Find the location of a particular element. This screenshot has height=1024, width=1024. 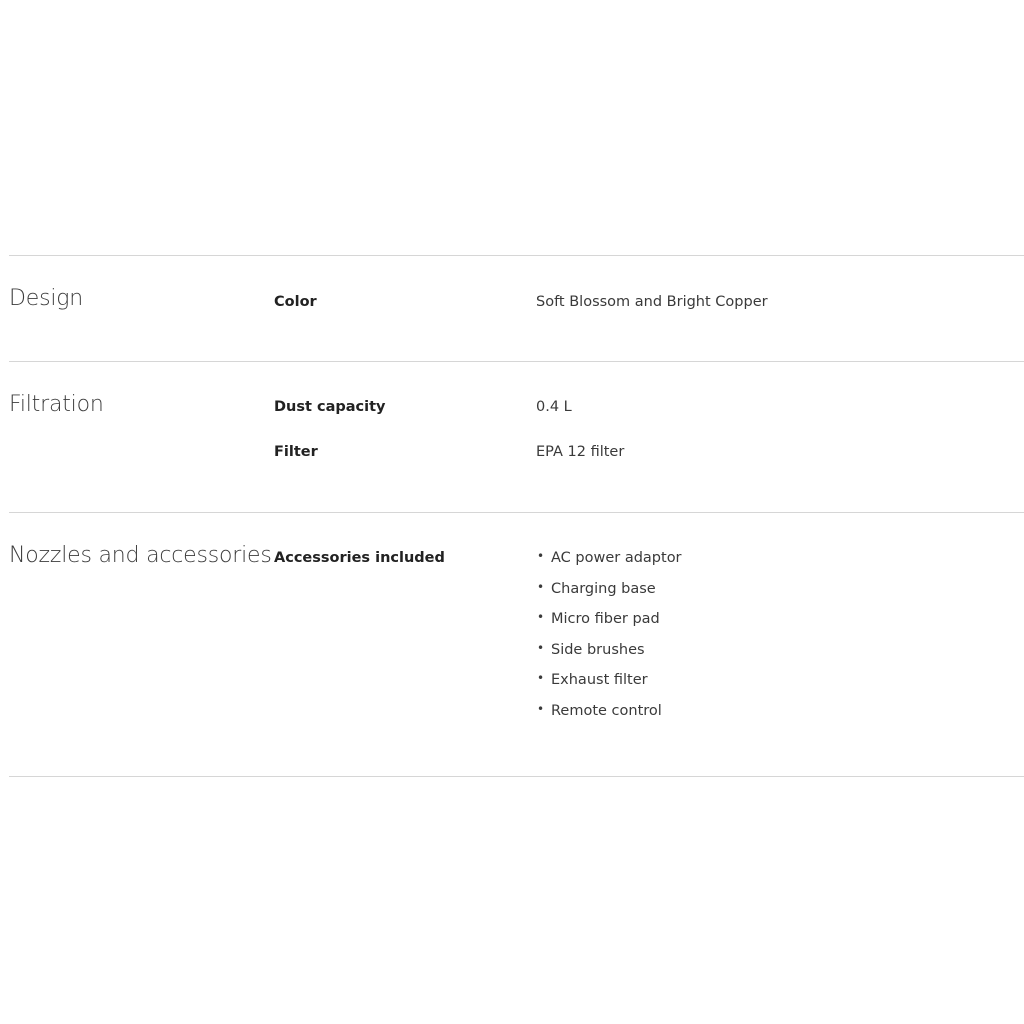

spec-value: 0.4 L is located at coordinates (554, 407).